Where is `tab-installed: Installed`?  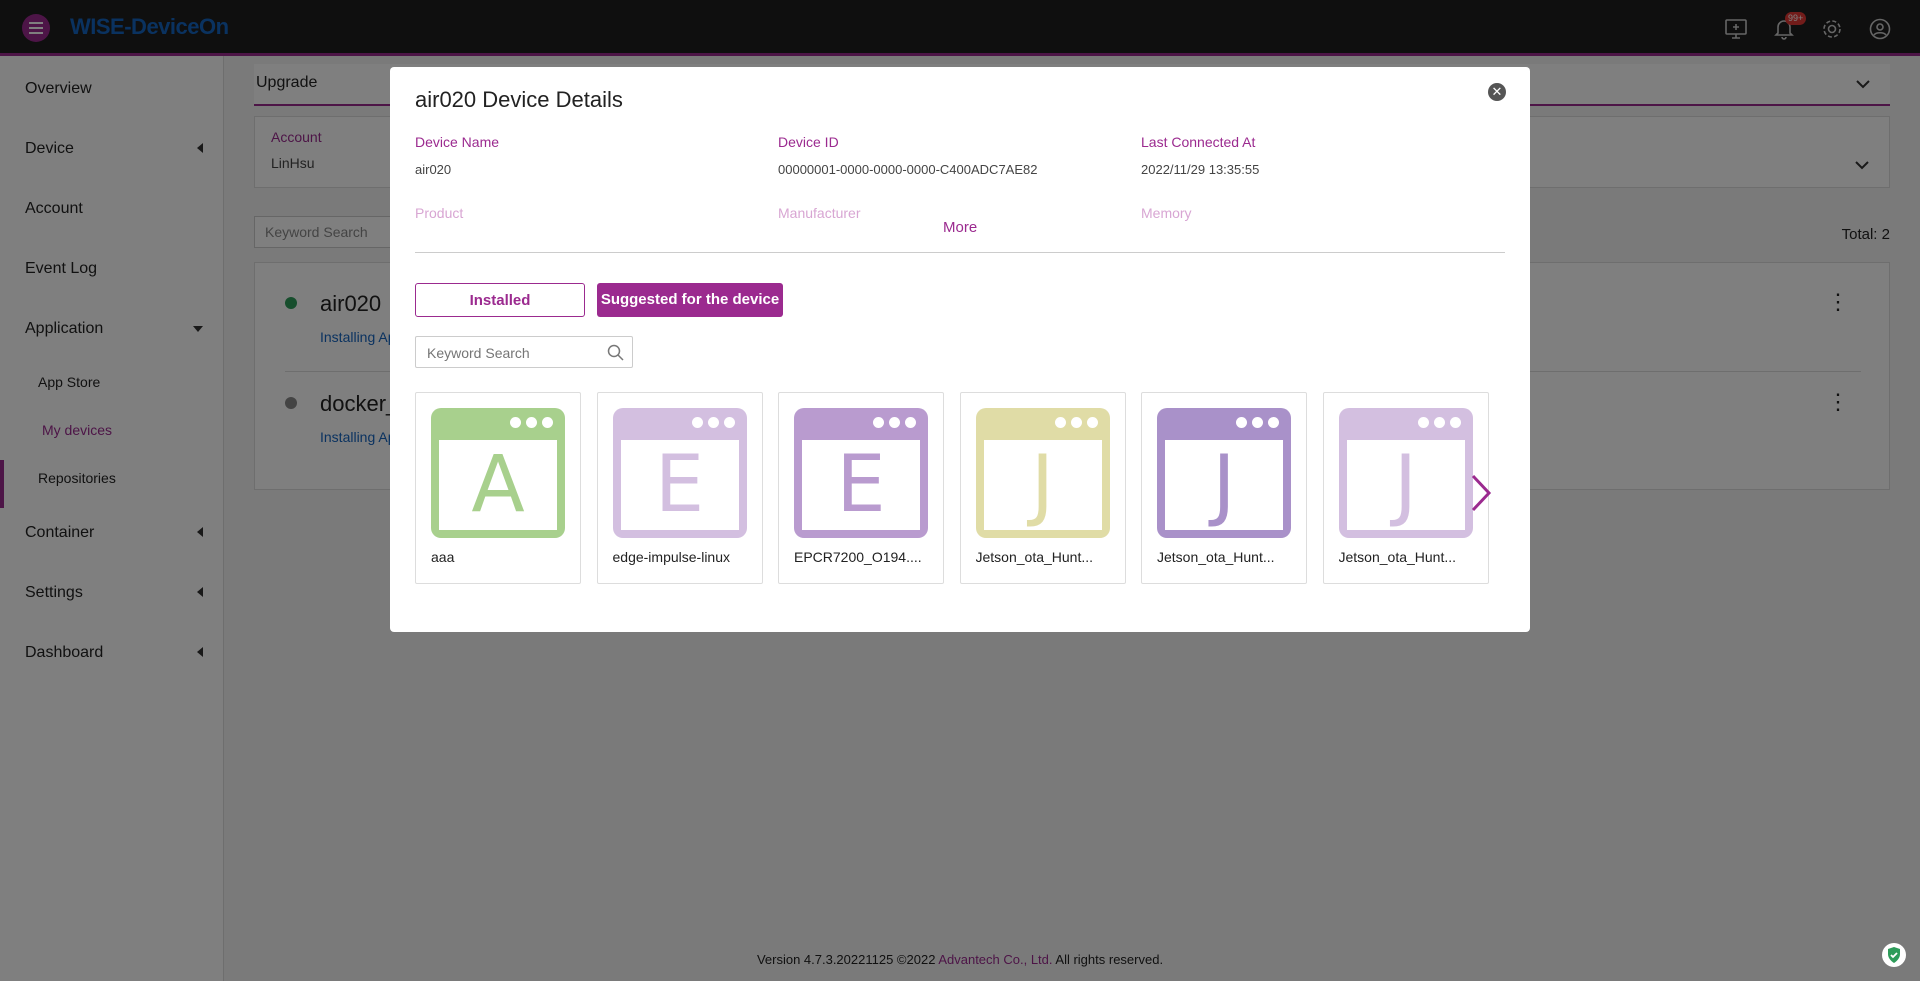
tab-installed: Installed is located at coordinates (500, 300).